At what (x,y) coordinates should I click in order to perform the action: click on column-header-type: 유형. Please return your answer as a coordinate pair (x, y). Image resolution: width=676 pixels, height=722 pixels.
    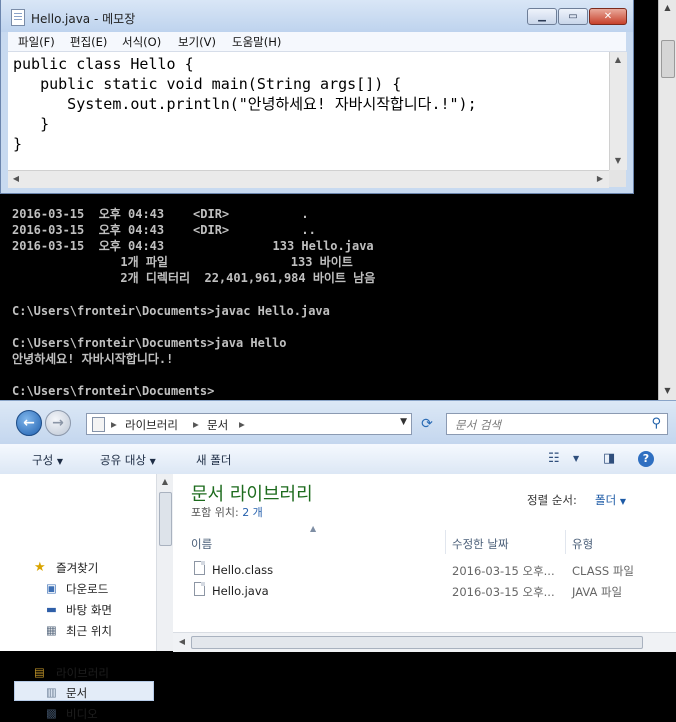
    Looking at the image, I should click on (582, 544).